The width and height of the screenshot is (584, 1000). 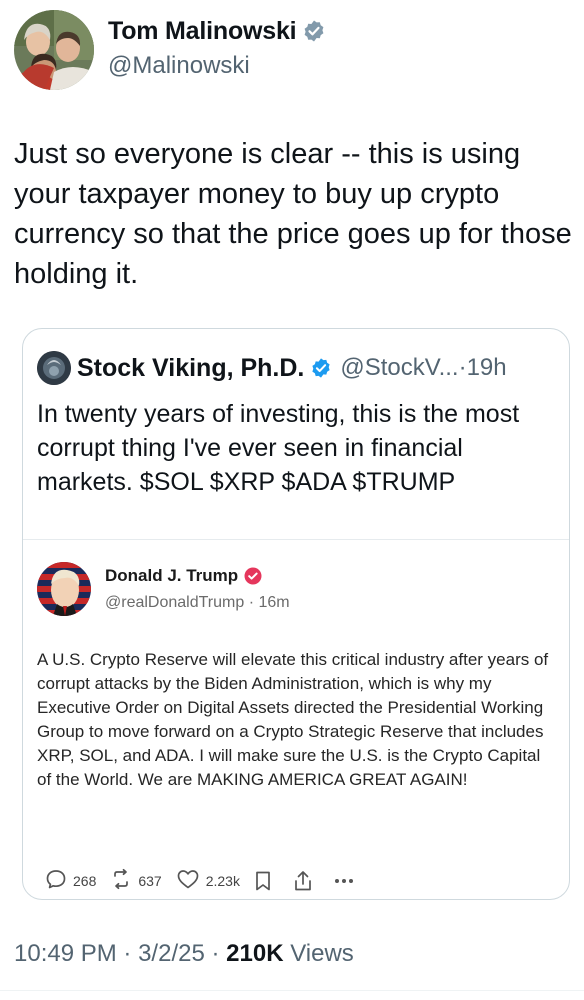 I want to click on reply-count: 268, so click(x=85, y=880).